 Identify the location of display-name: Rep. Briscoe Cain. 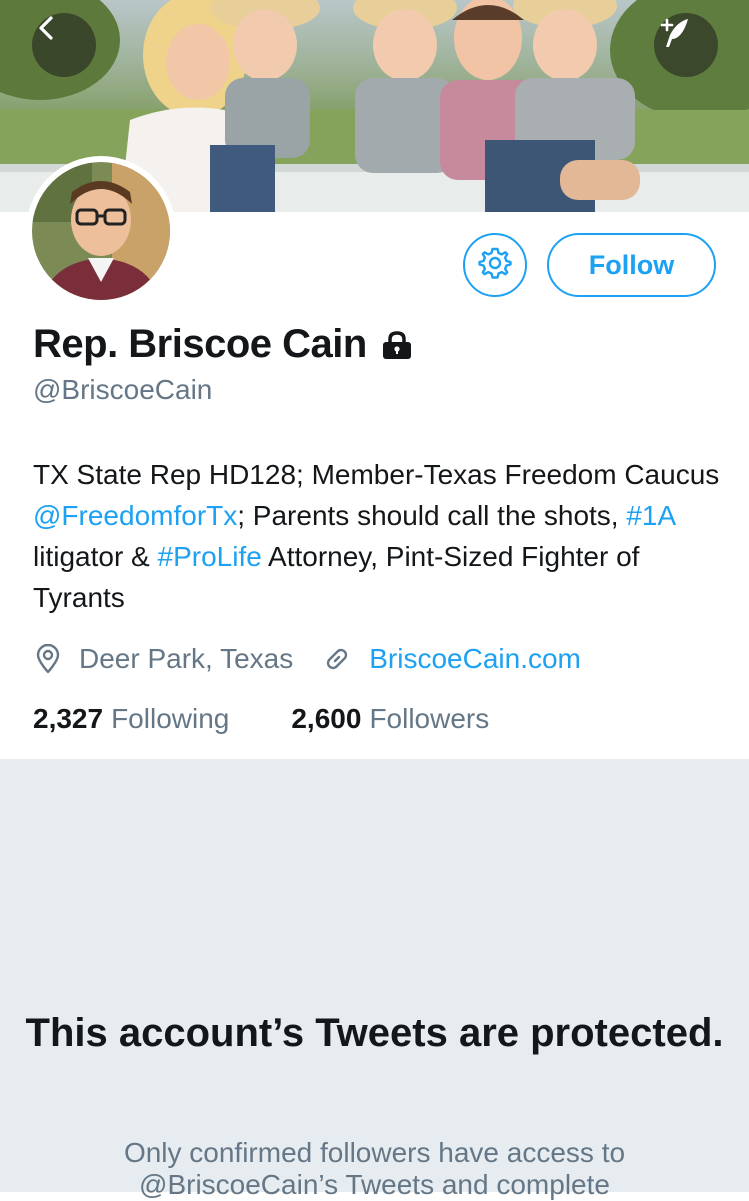
(200, 344).